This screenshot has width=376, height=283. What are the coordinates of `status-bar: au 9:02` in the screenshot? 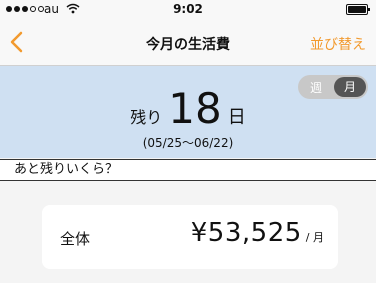 It's located at (188, 10).